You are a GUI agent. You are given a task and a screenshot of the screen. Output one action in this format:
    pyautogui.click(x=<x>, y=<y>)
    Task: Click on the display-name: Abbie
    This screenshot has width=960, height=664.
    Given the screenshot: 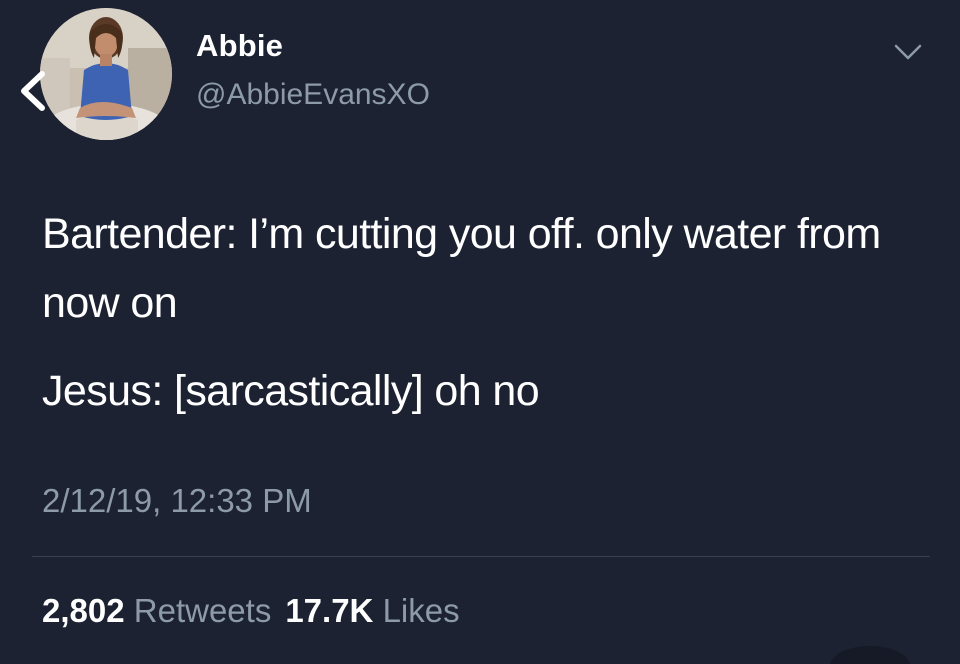 What is the action you would take?
    pyautogui.click(x=239, y=46)
    